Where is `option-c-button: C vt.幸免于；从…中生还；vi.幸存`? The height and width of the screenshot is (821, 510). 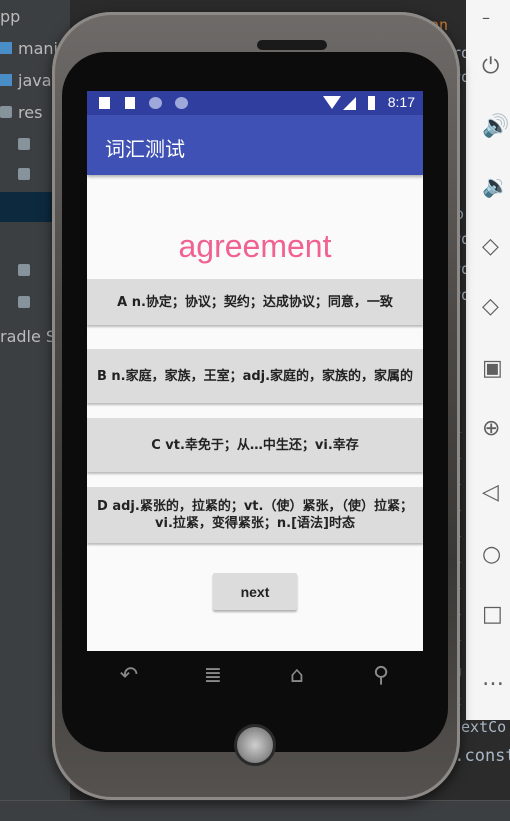
option-c-button: C vt.幸免于；从…中生还；vi.幸存 is located at coordinates (255, 445).